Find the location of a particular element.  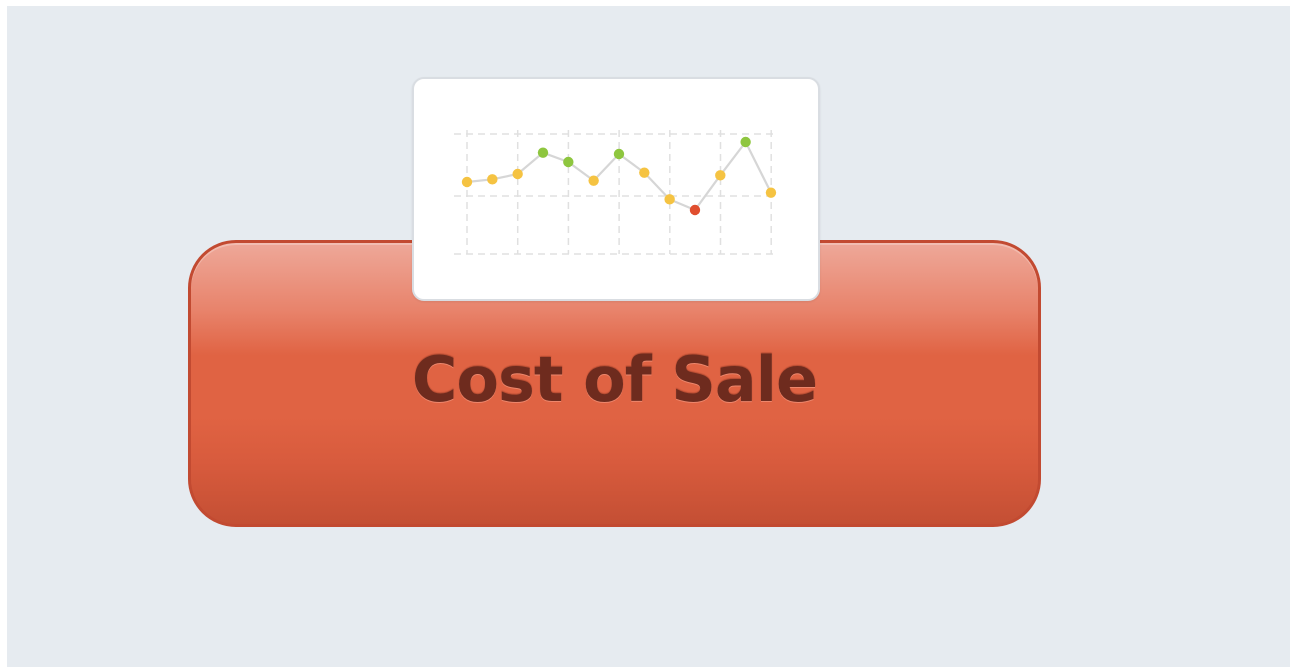

chart-thumbnail is located at coordinates (616, 192).